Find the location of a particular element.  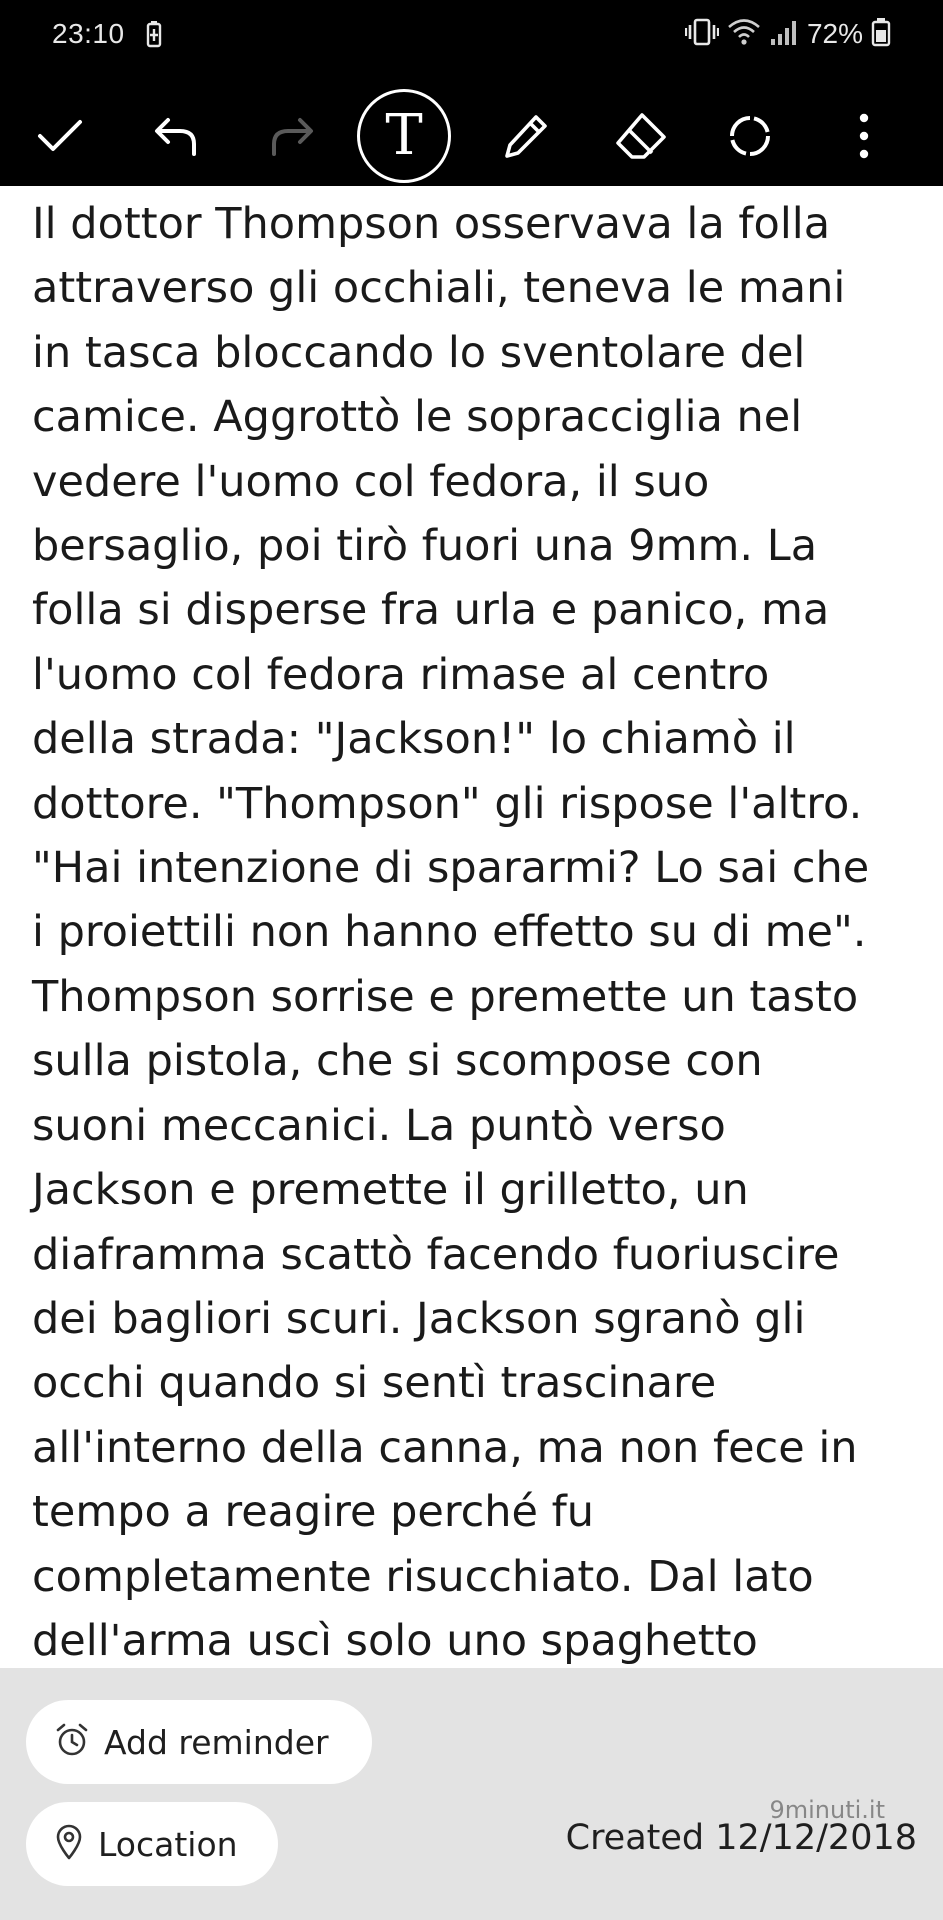

status-right-group: 72% is located at coordinates (787, 34).